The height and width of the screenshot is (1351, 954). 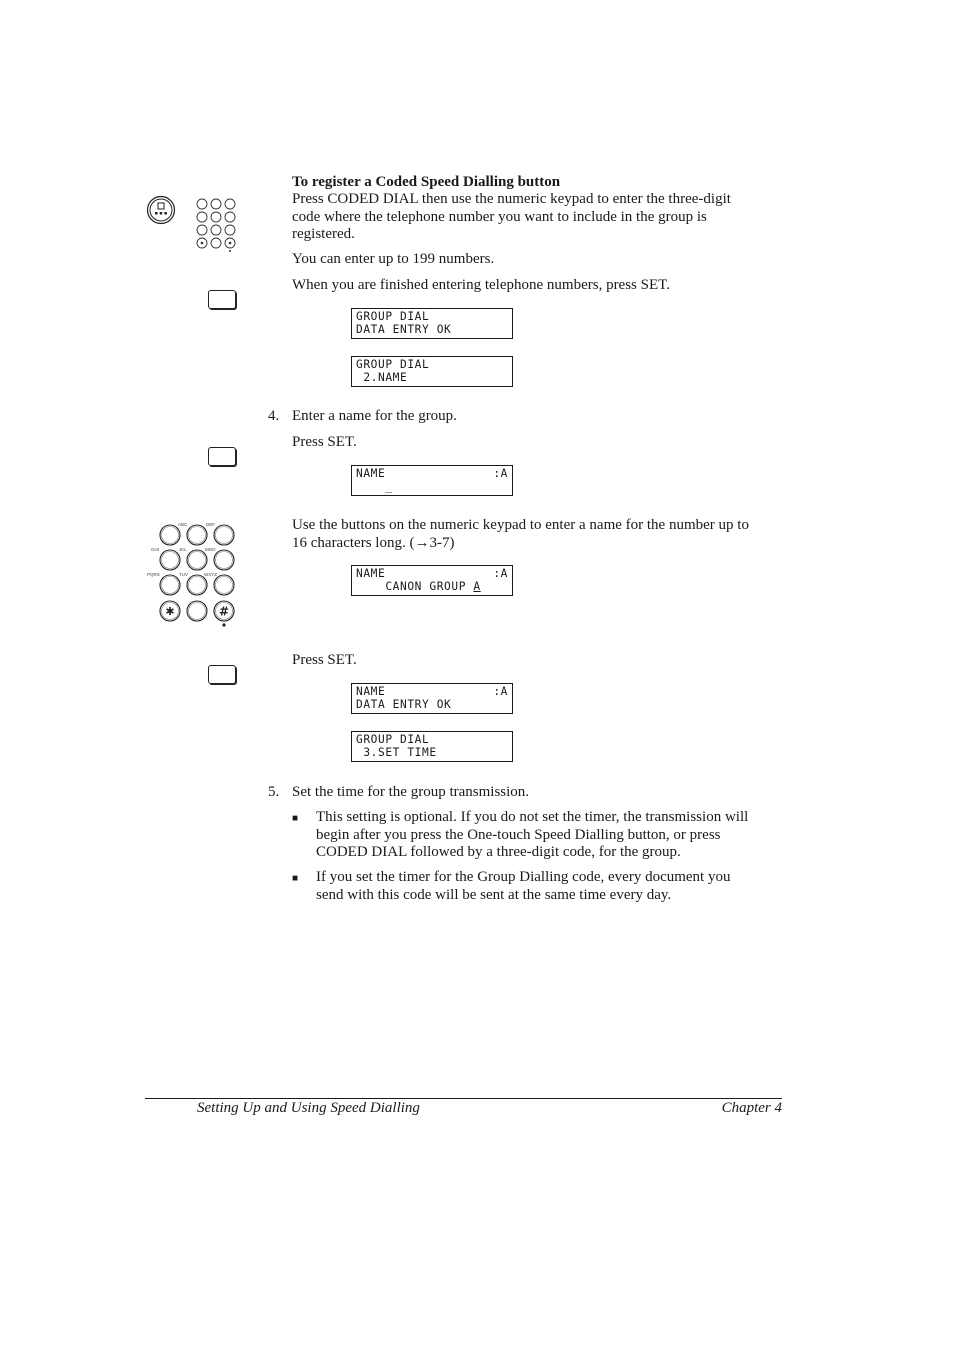 What do you see at coordinates (751, 1108) in the screenshot?
I see `footer-chapter: Chapter 4` at bounding box center [751, 1108].